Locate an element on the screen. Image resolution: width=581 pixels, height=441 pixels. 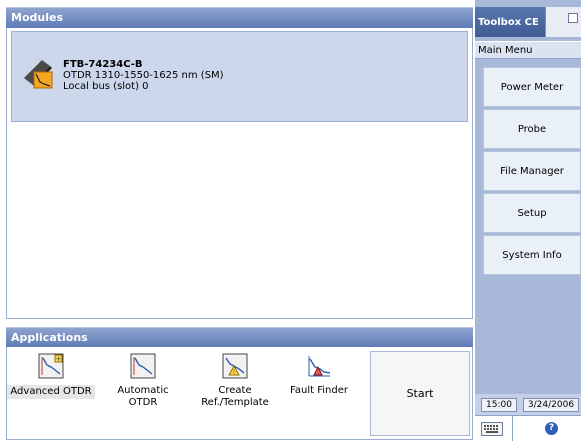
app-create-ref-template: ! Create Ref./Template is located at coordinates (235, 391).